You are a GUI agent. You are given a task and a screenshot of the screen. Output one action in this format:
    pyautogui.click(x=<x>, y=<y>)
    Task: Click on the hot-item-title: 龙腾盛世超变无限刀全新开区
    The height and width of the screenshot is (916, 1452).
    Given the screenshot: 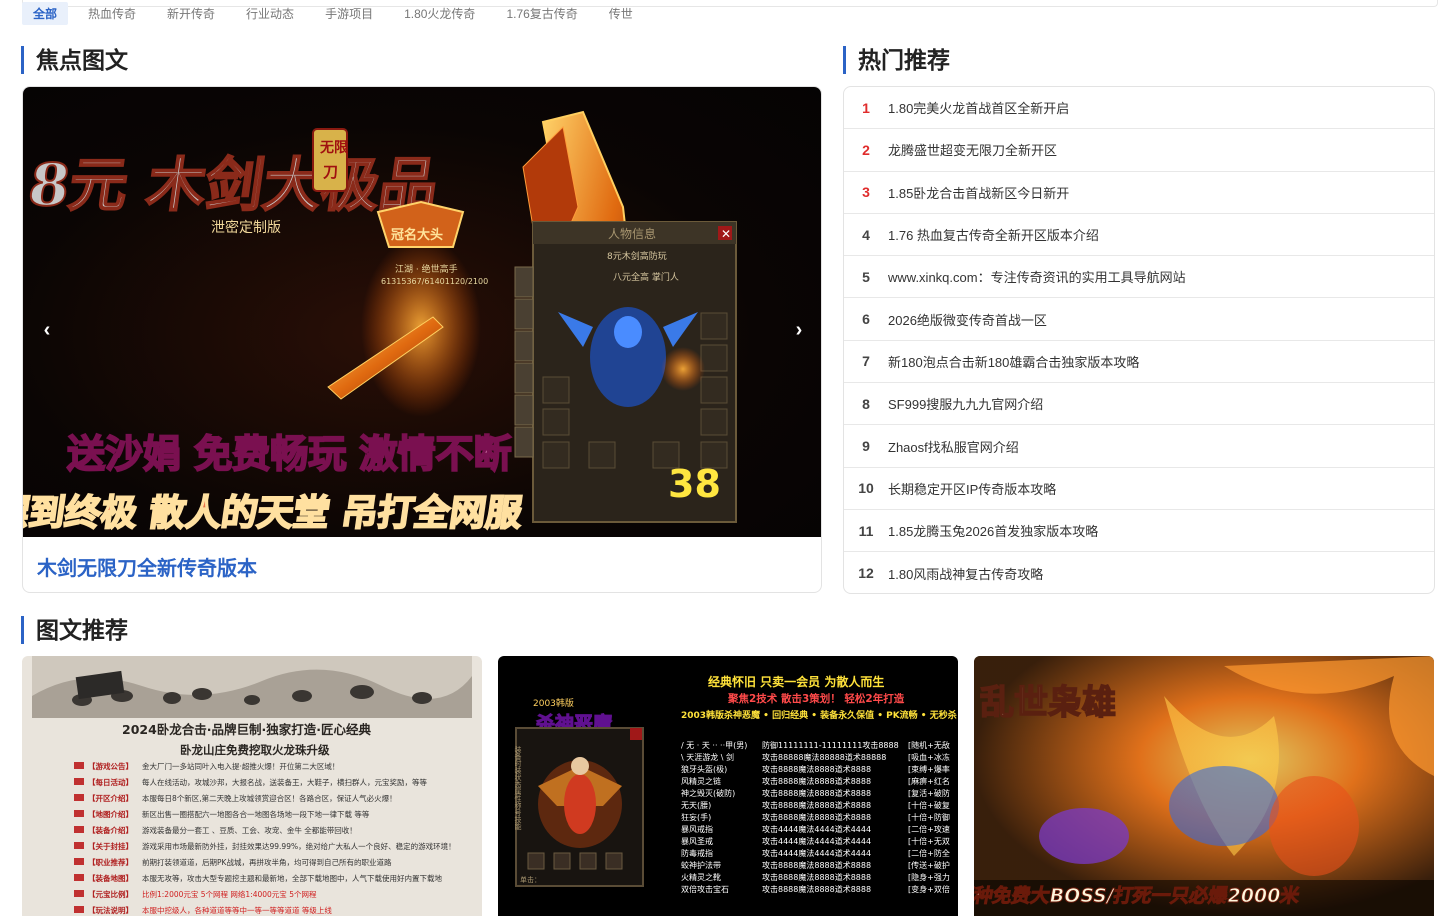 What is the action you would take?
    pyautogui.click(x=972, y=149)
    